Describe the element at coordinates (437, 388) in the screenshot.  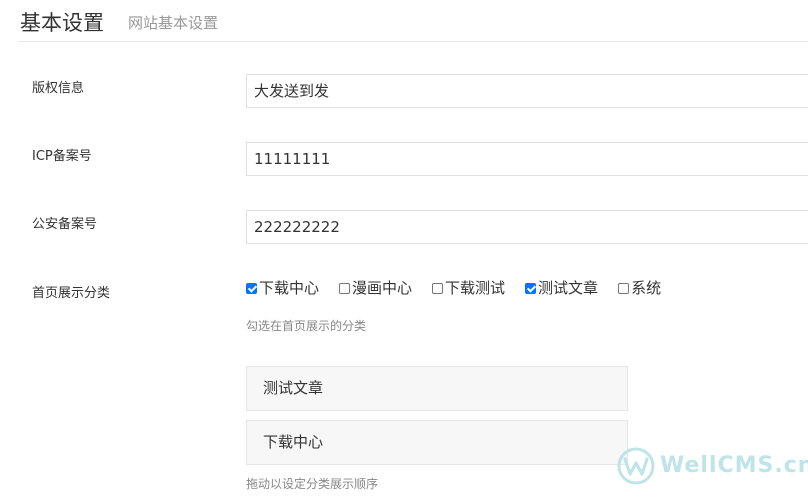
I see `sortable-category-item: 测试文章` at that location.